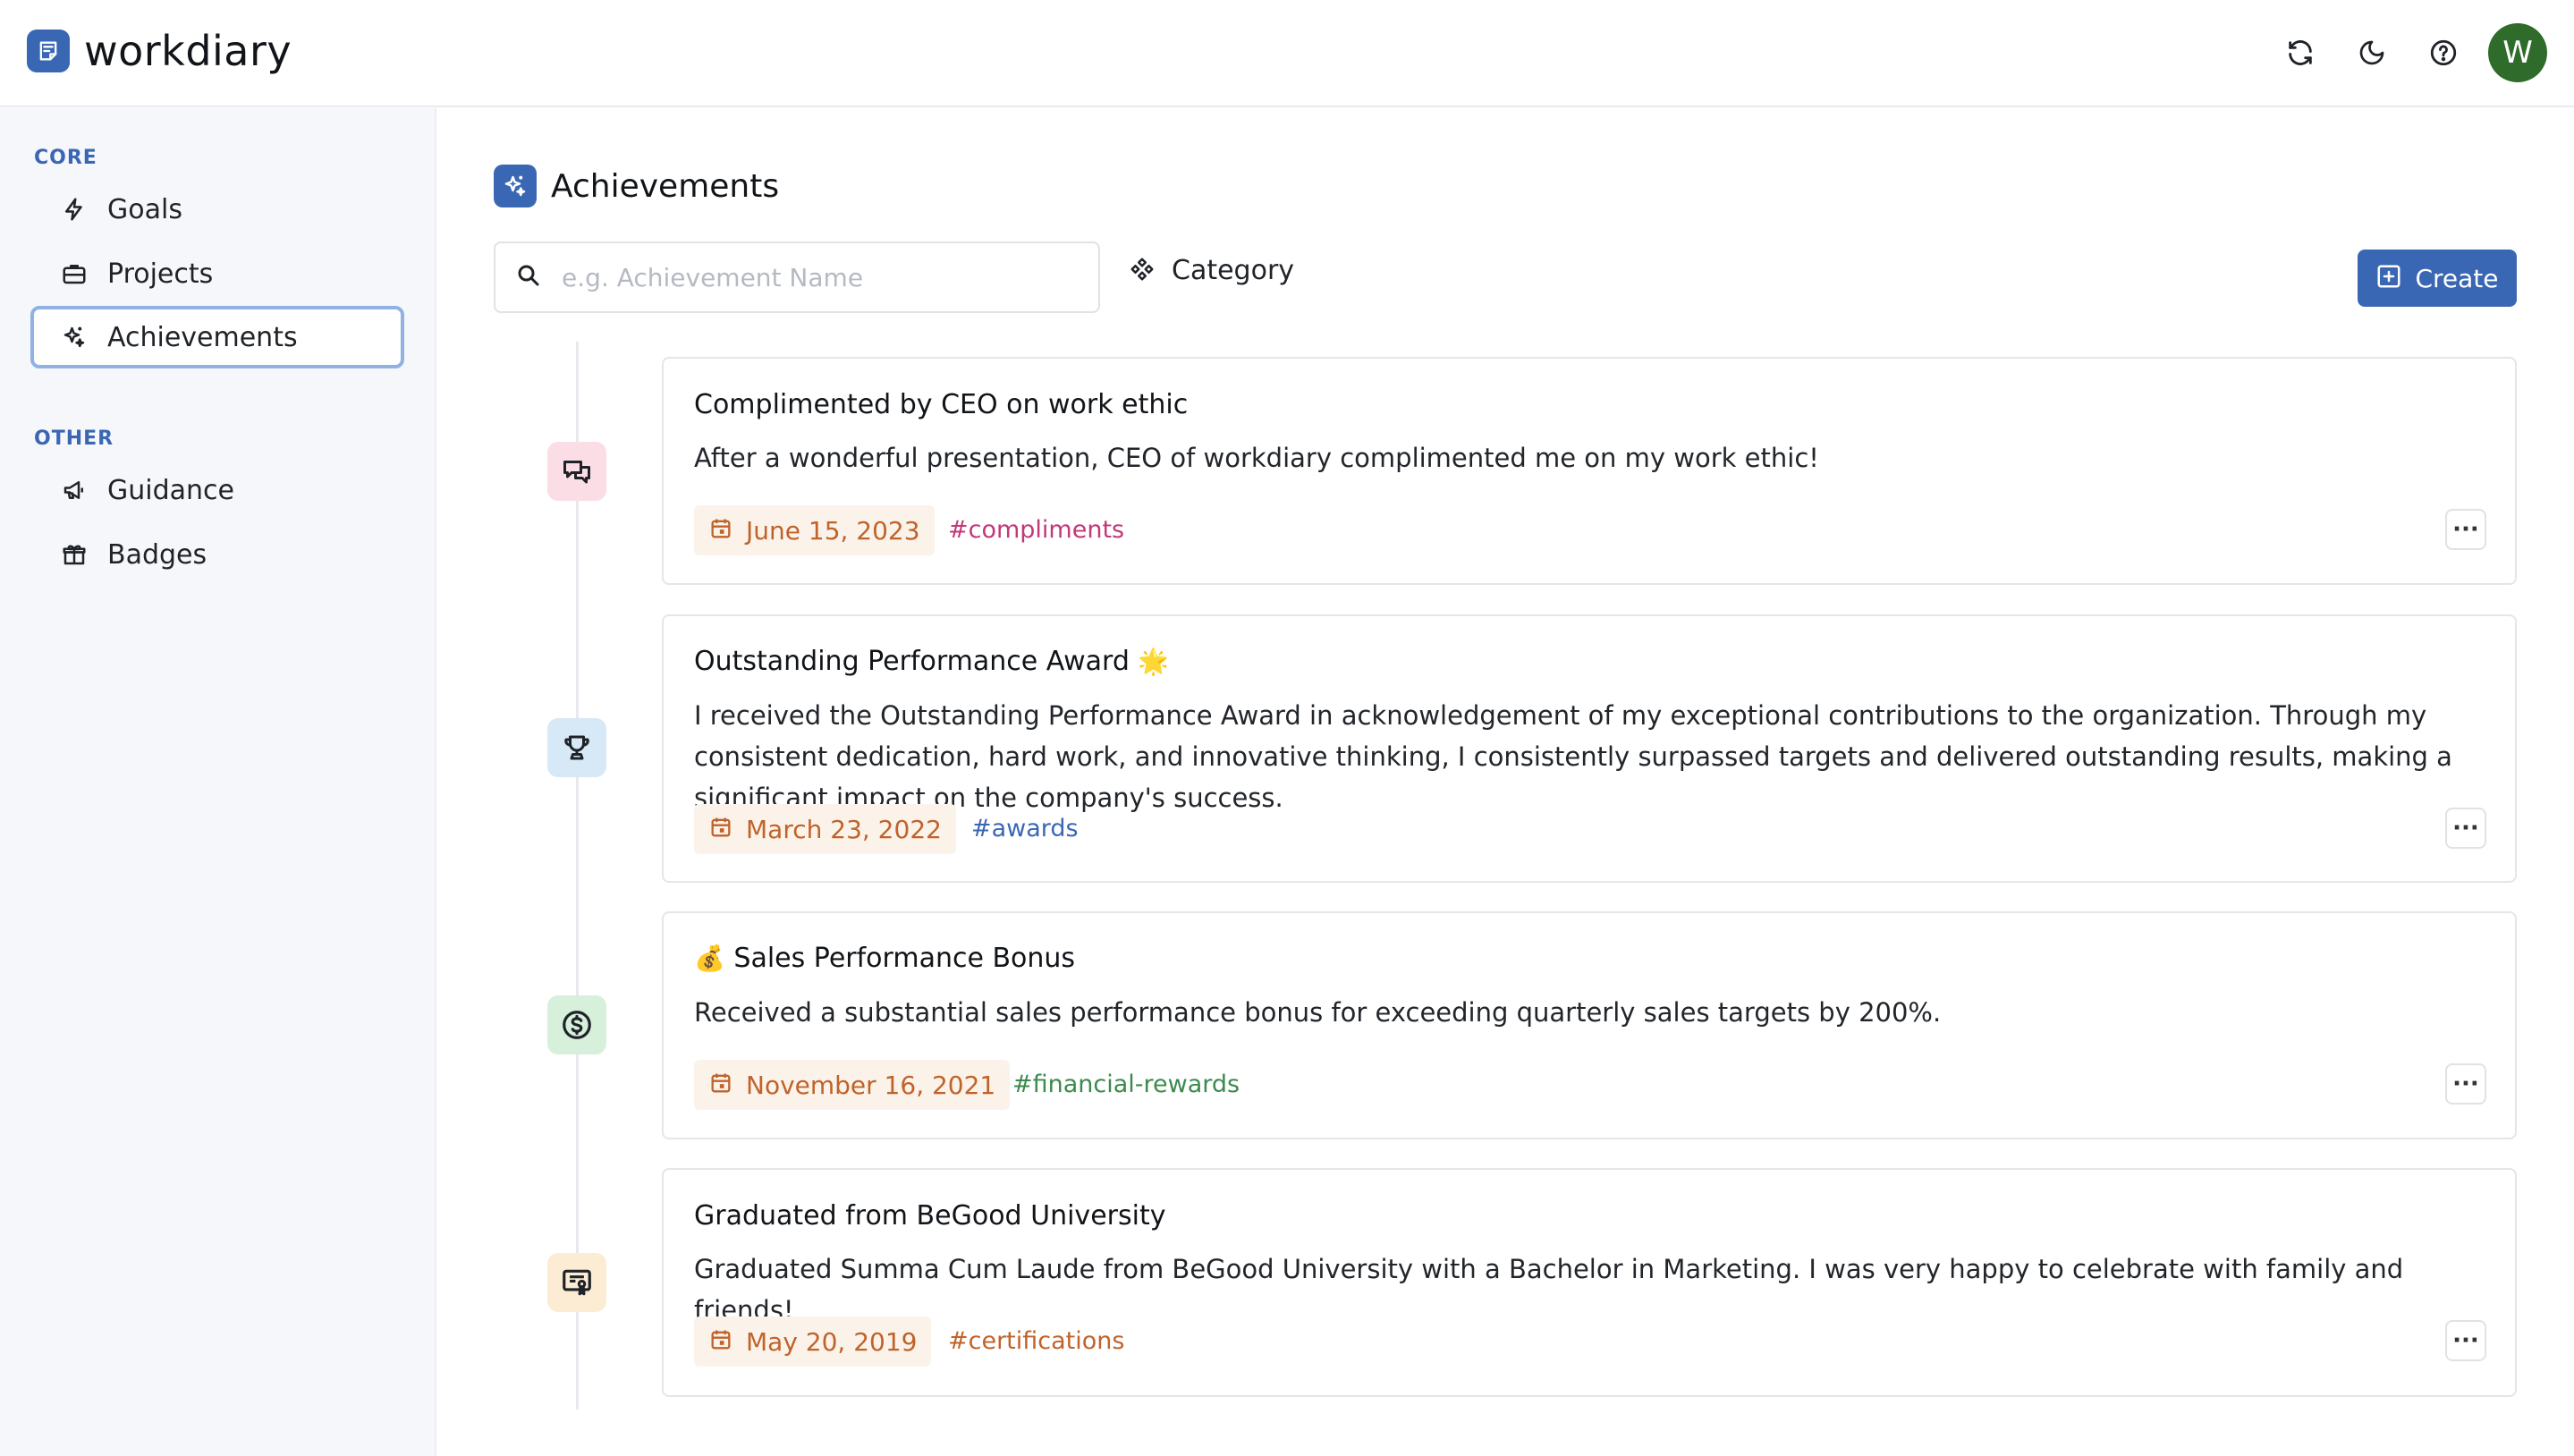 This screenshot has width=2574, height=1456. I want to click on chat-bubbles-icon, so click(576, 472).